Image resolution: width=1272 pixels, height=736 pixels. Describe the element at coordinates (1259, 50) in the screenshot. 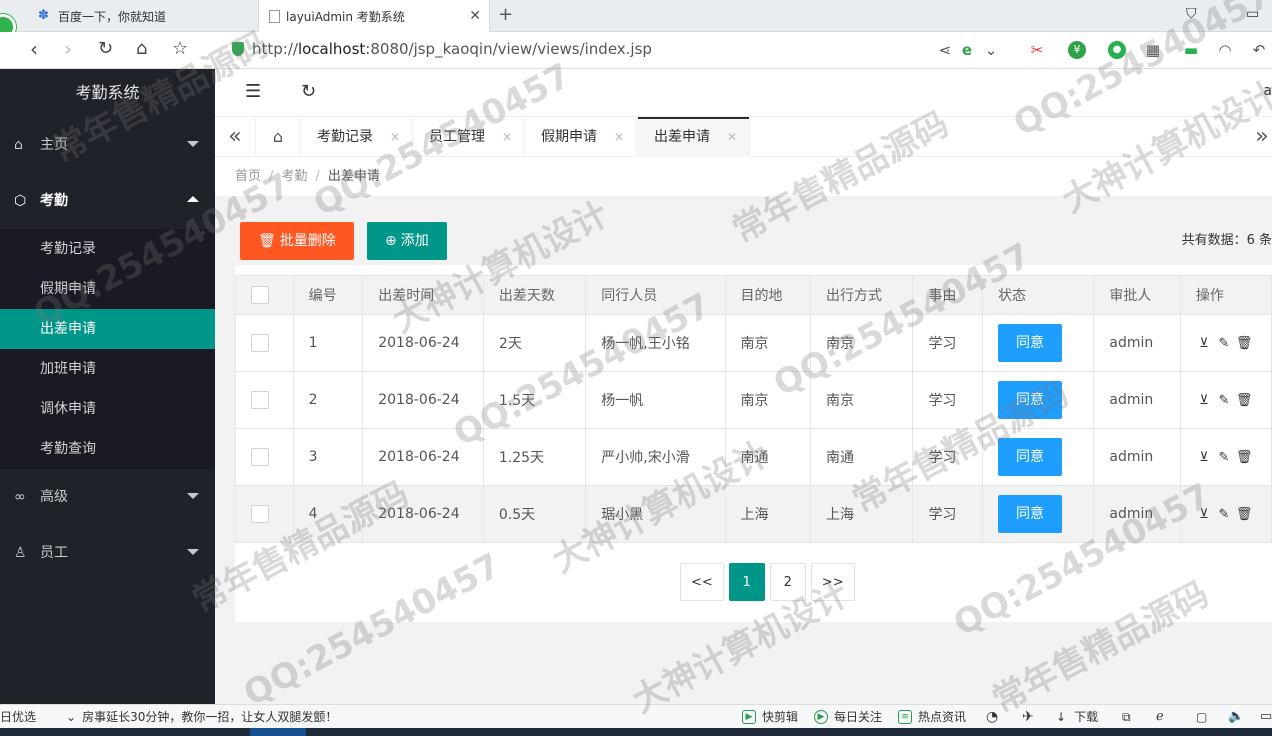

I see `undo-icon: ↶` at that location.